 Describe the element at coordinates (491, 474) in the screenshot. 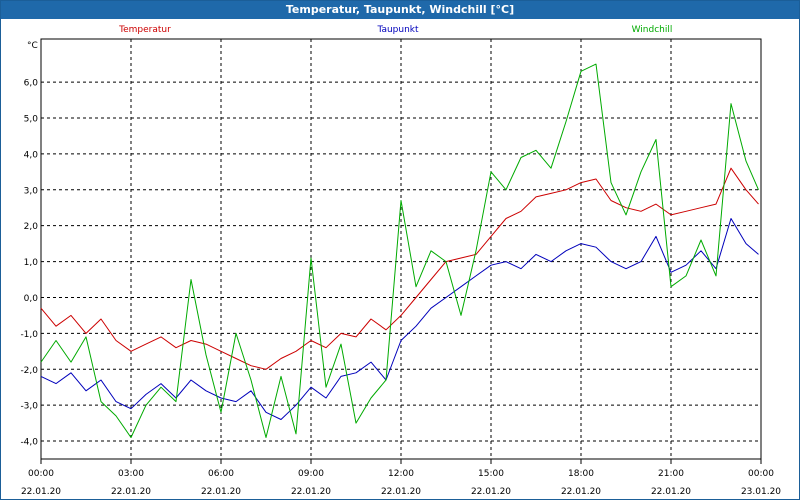

I see `x-tick-time: 15:00` at that location.